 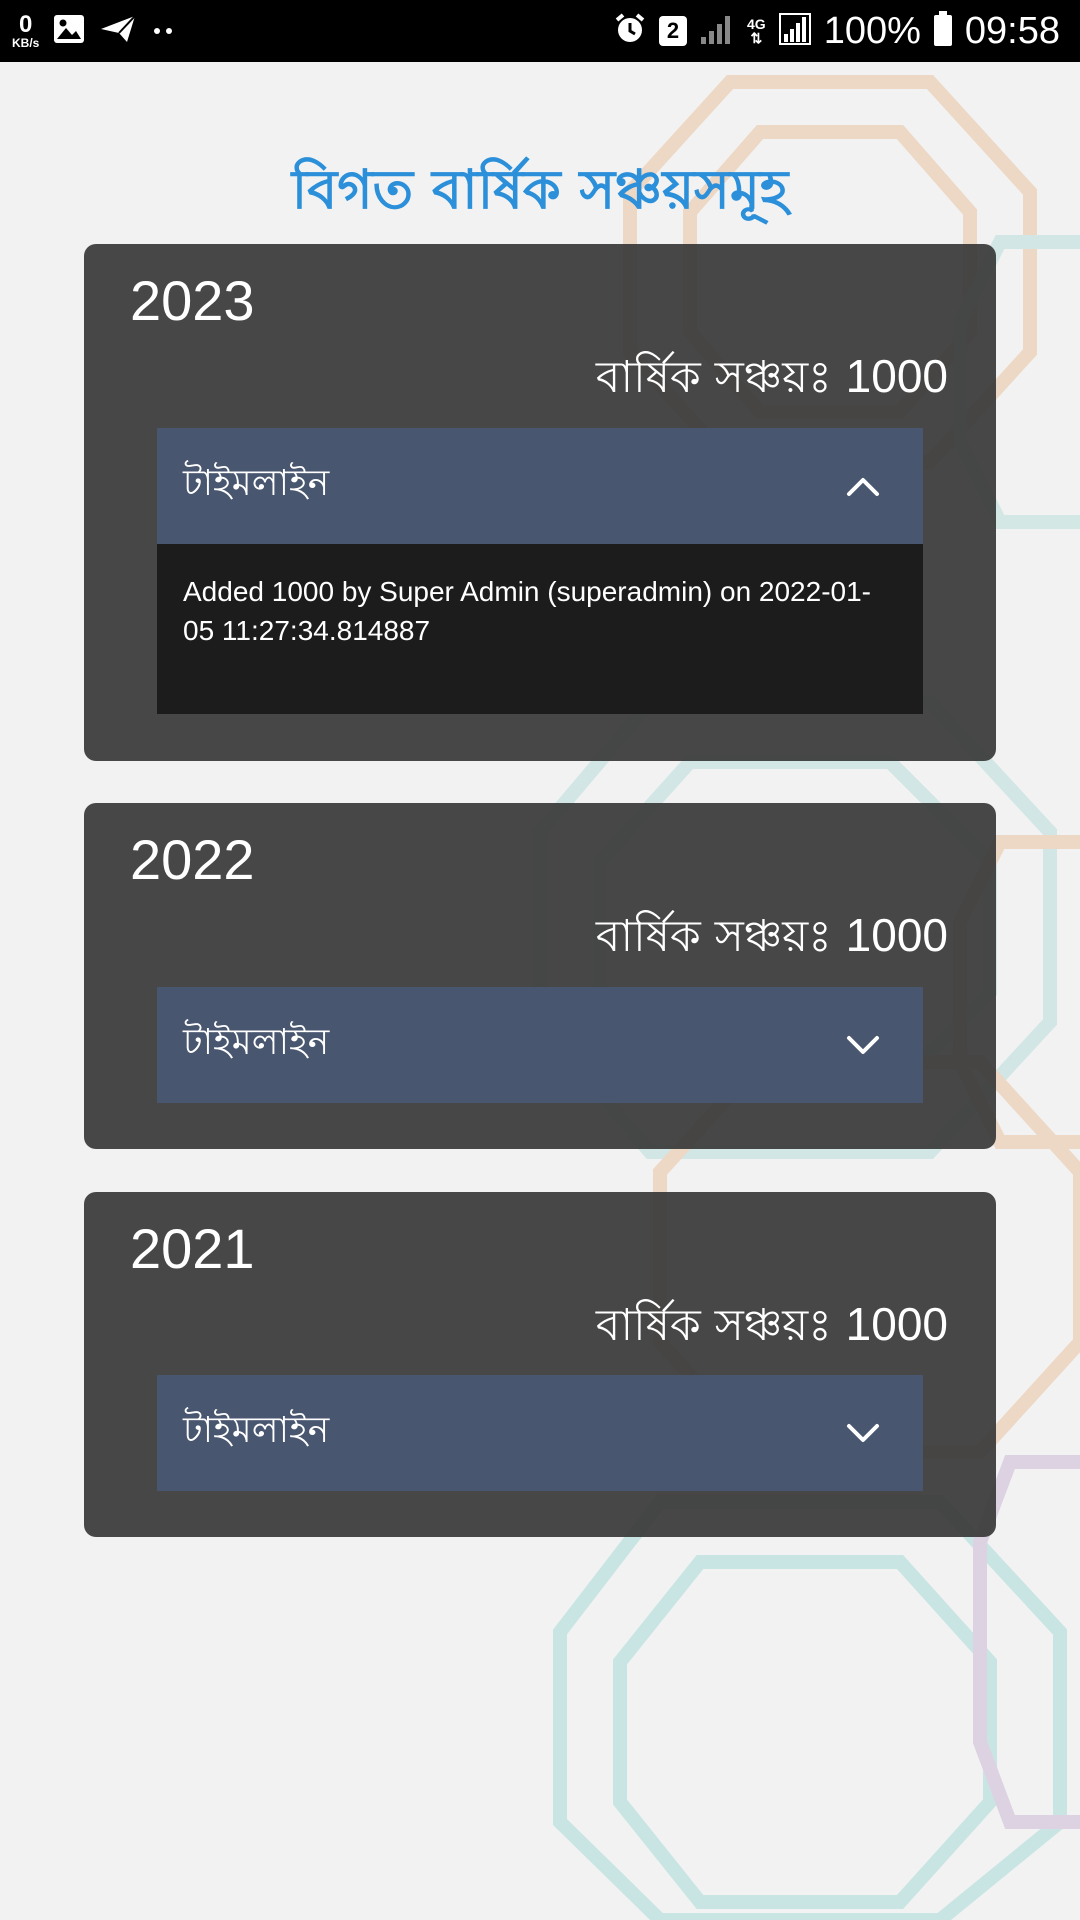 I want to click on network-speed-value: 0, so click(x=25, y=24).